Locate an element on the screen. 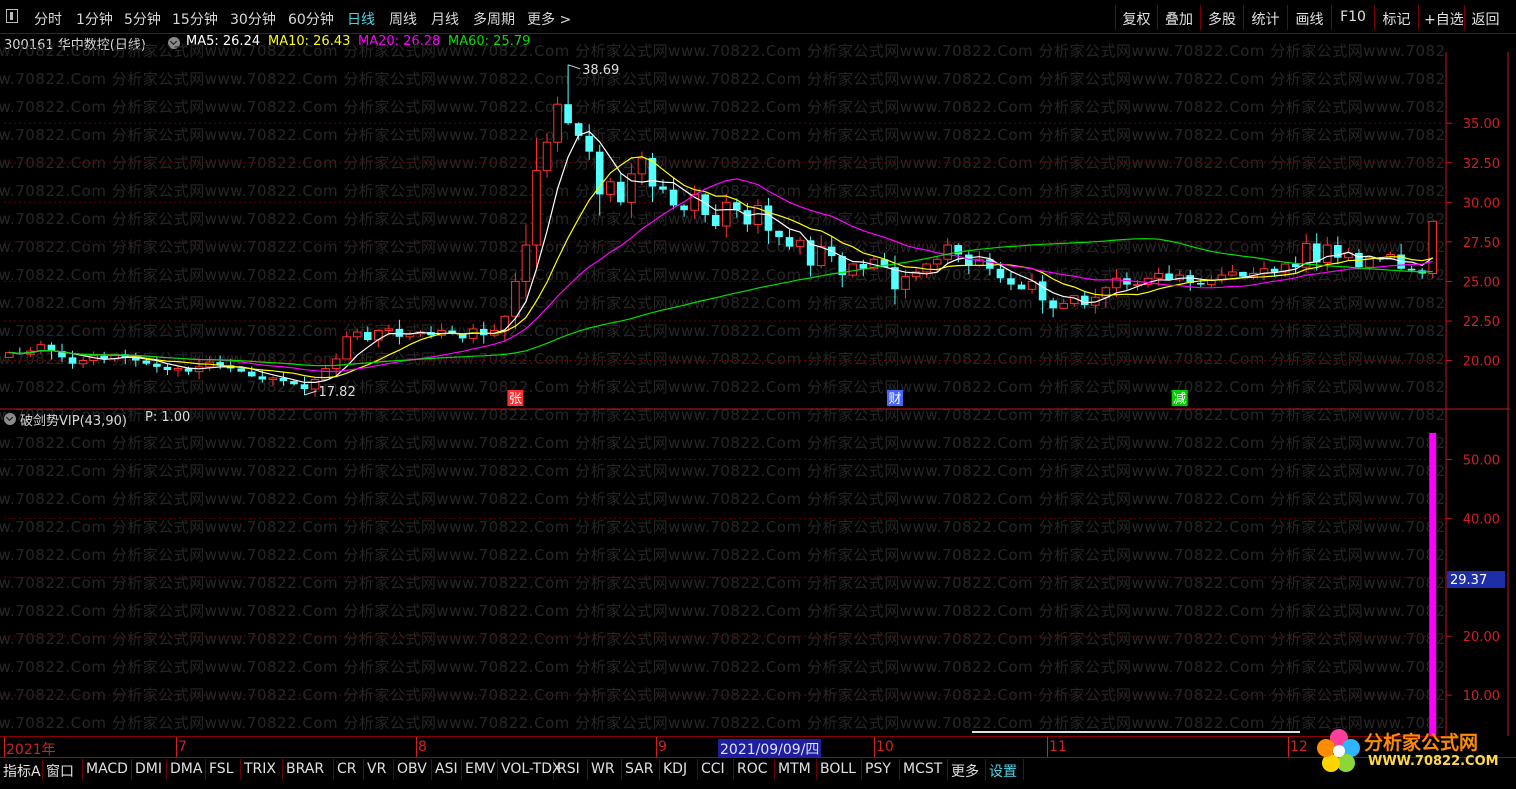  indicator-tab-0: 指标A is located at coordinates (21, 769).